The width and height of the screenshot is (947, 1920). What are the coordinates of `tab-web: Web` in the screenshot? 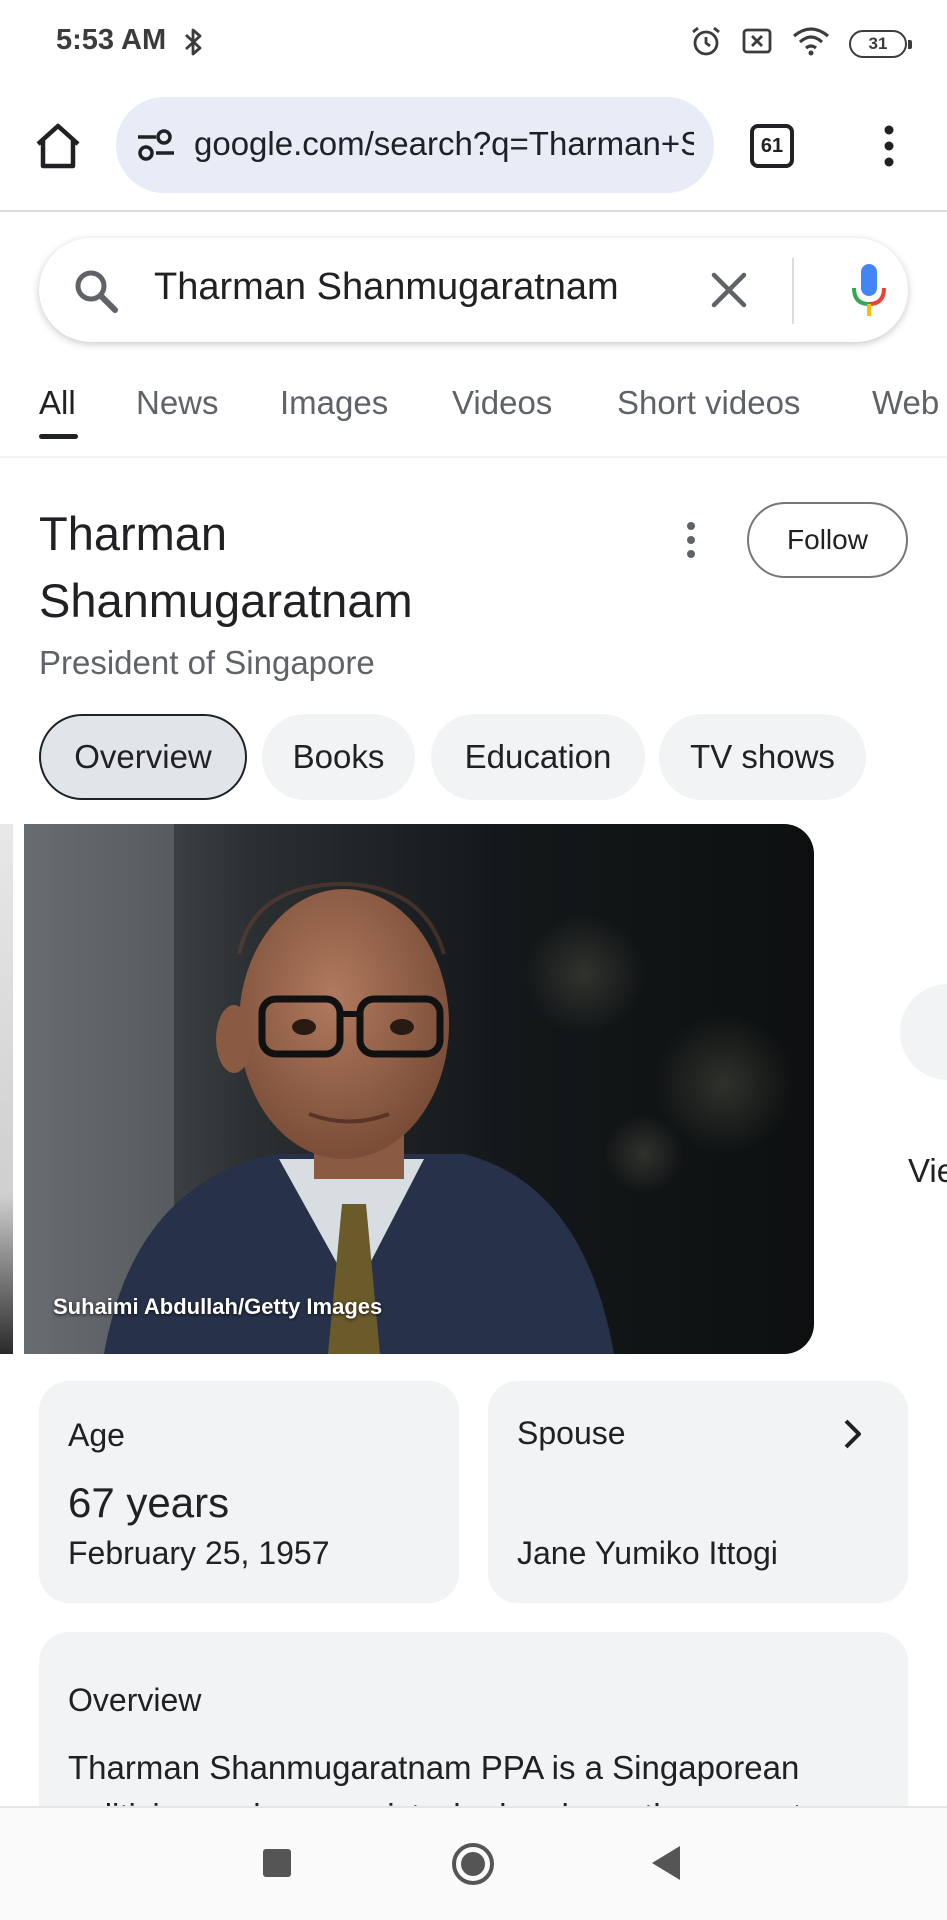 It's located at (905, 403).